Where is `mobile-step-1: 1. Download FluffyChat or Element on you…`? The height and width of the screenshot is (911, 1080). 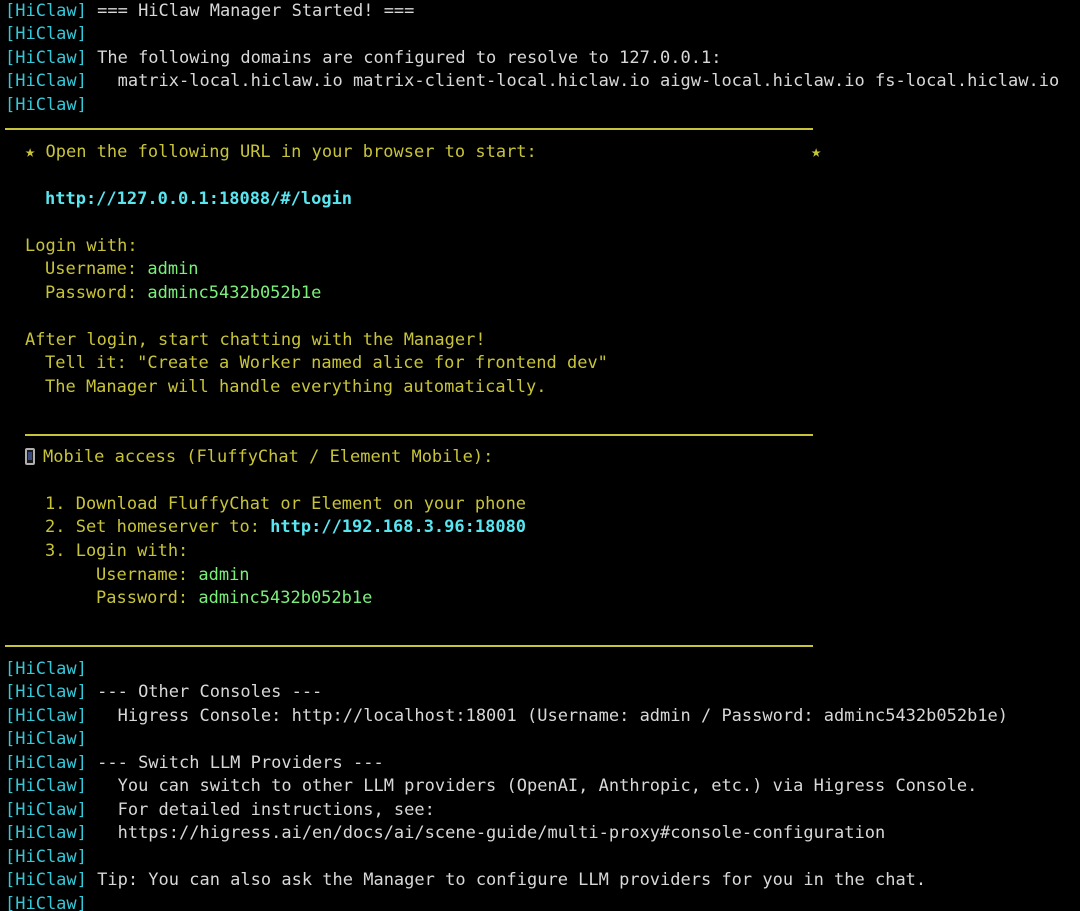 mobile-step-1: 1. Download FluffyChat or Element on you… is located at coordinates (286, 504).